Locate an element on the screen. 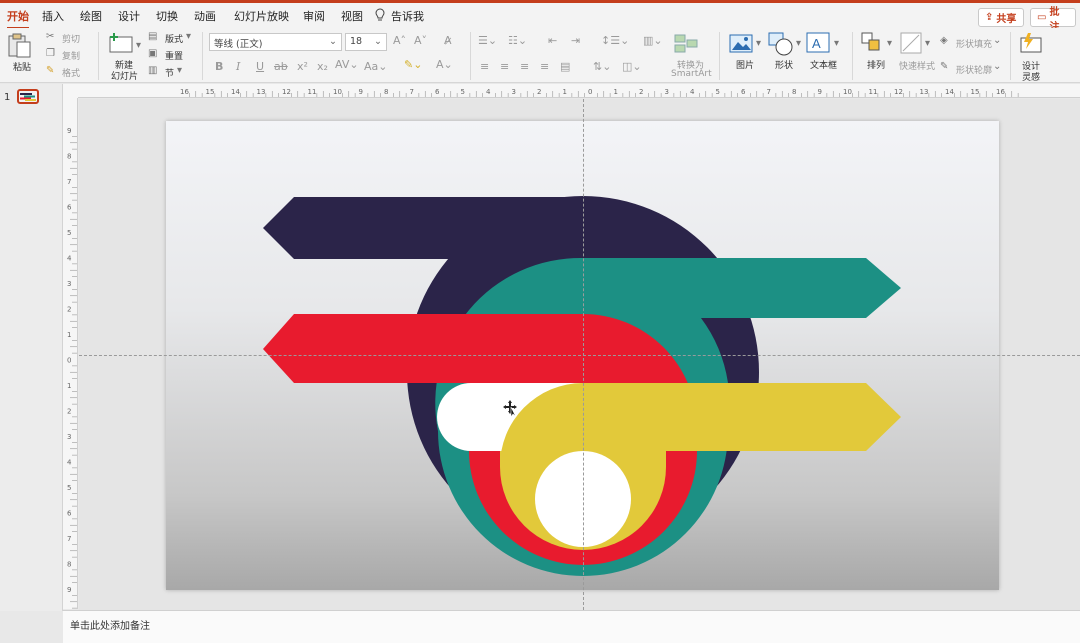 The height and width of the screenshot is (643, 1080). ruler-label: 4 is located at coordinates (488, 92).